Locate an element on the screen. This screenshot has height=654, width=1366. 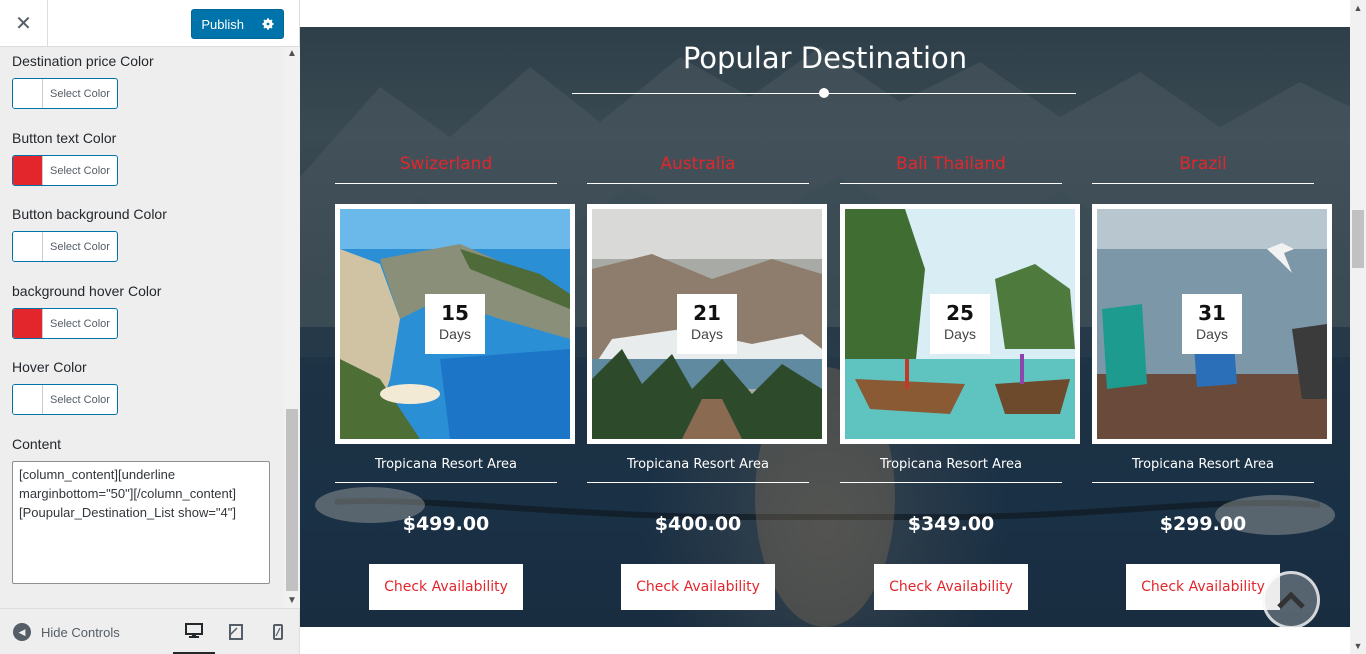
close-button: ✕ is located at coordinates (24, 23).